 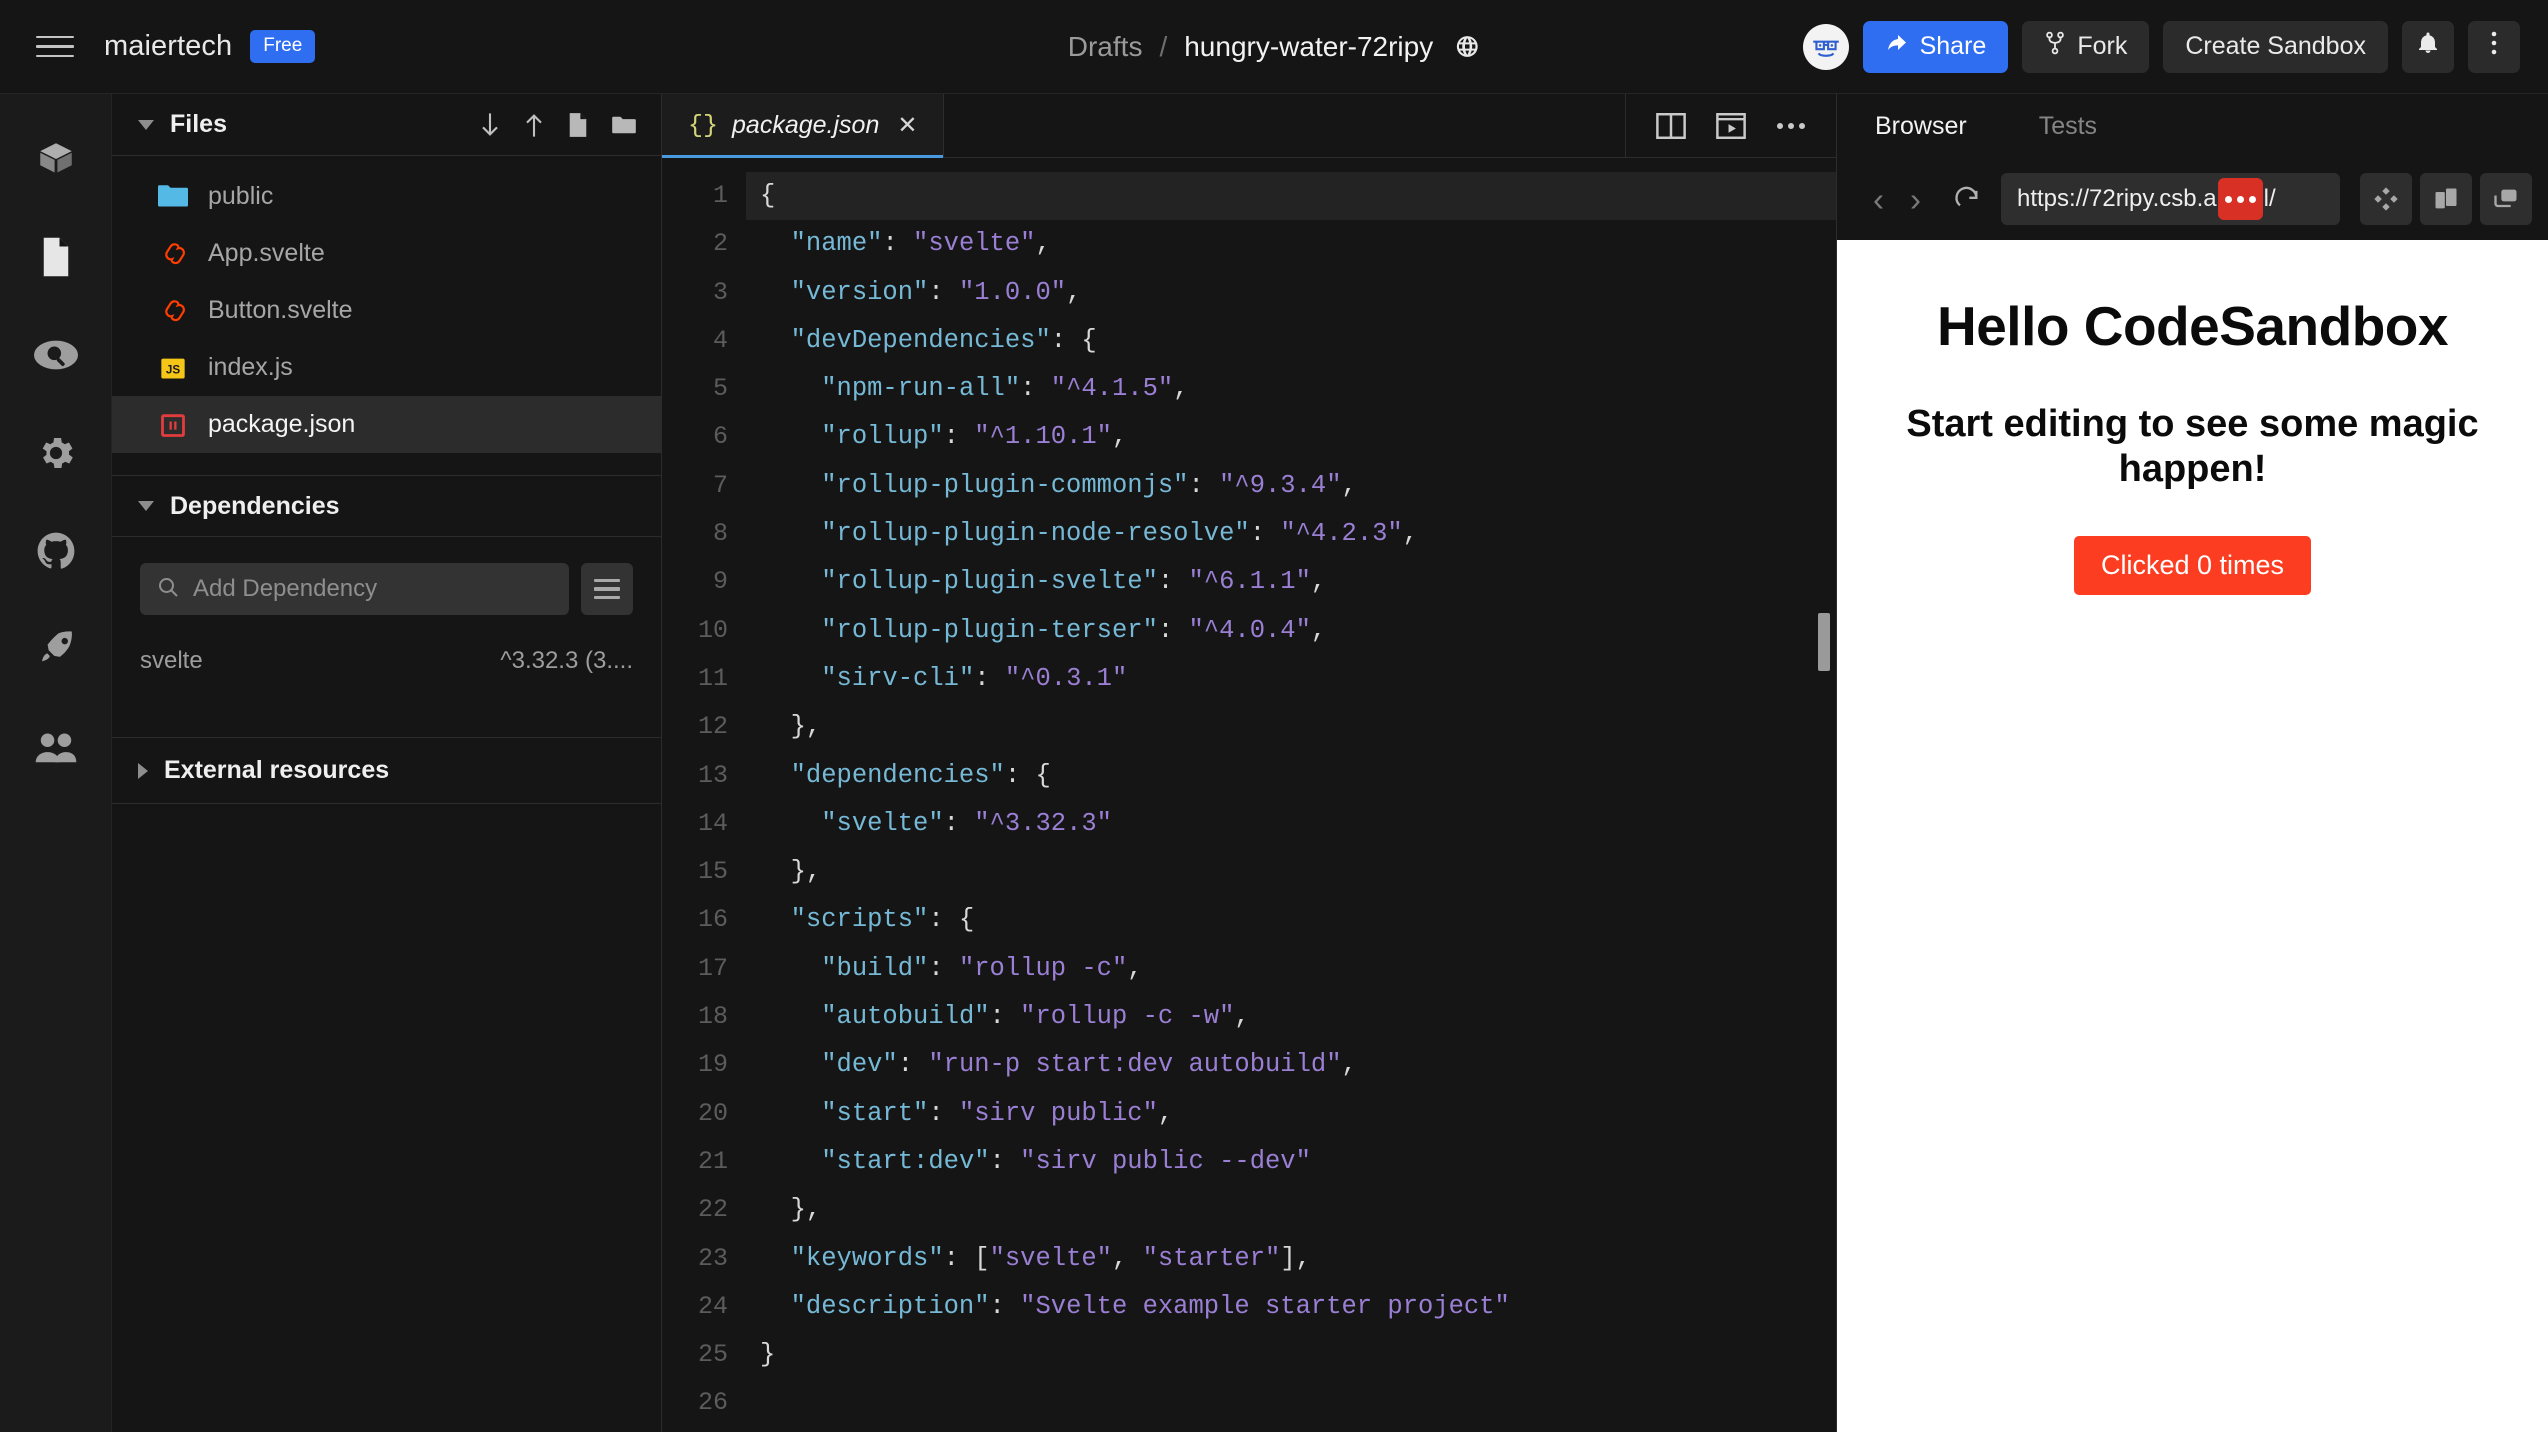 I want to click on code-line: "rollup-plugin-terser": "^4.0.4",, so click(x=1291, y=631).